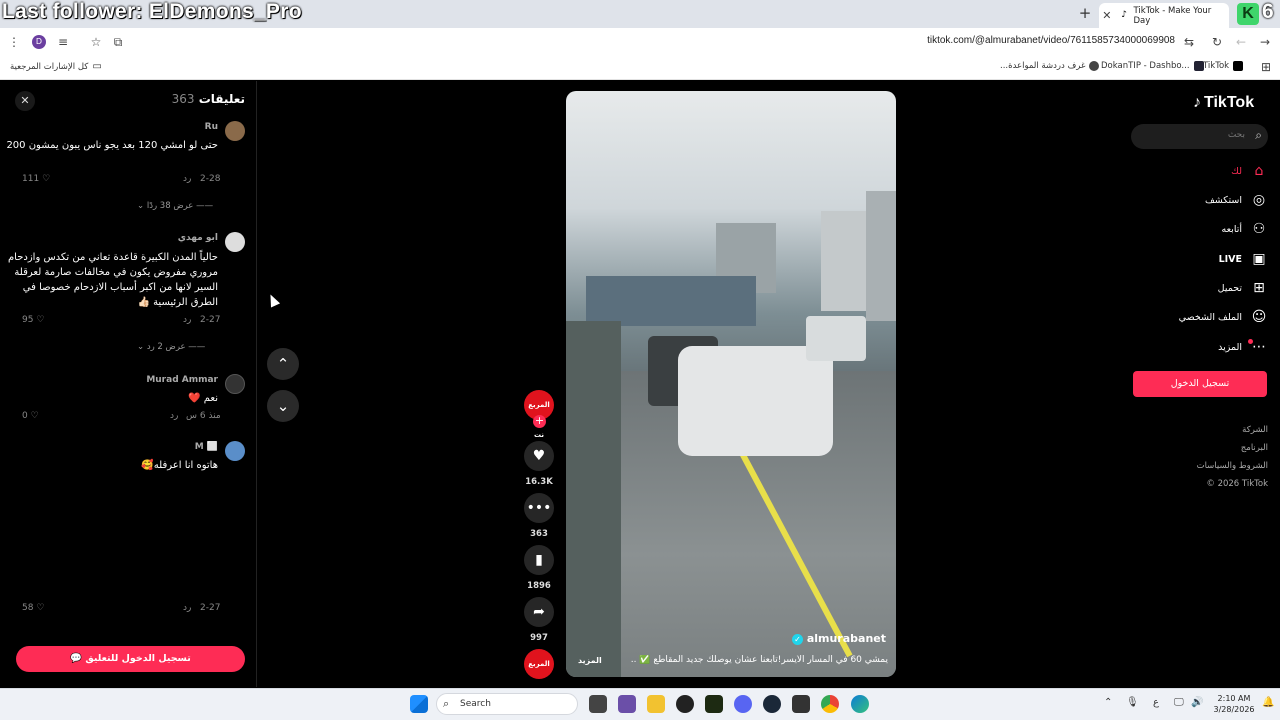 This screenshot has width=1280, height=720. Describe the element at coordinates (182, 380) in the screenshot. I see `comment-author: Murad Ammar` at that location.